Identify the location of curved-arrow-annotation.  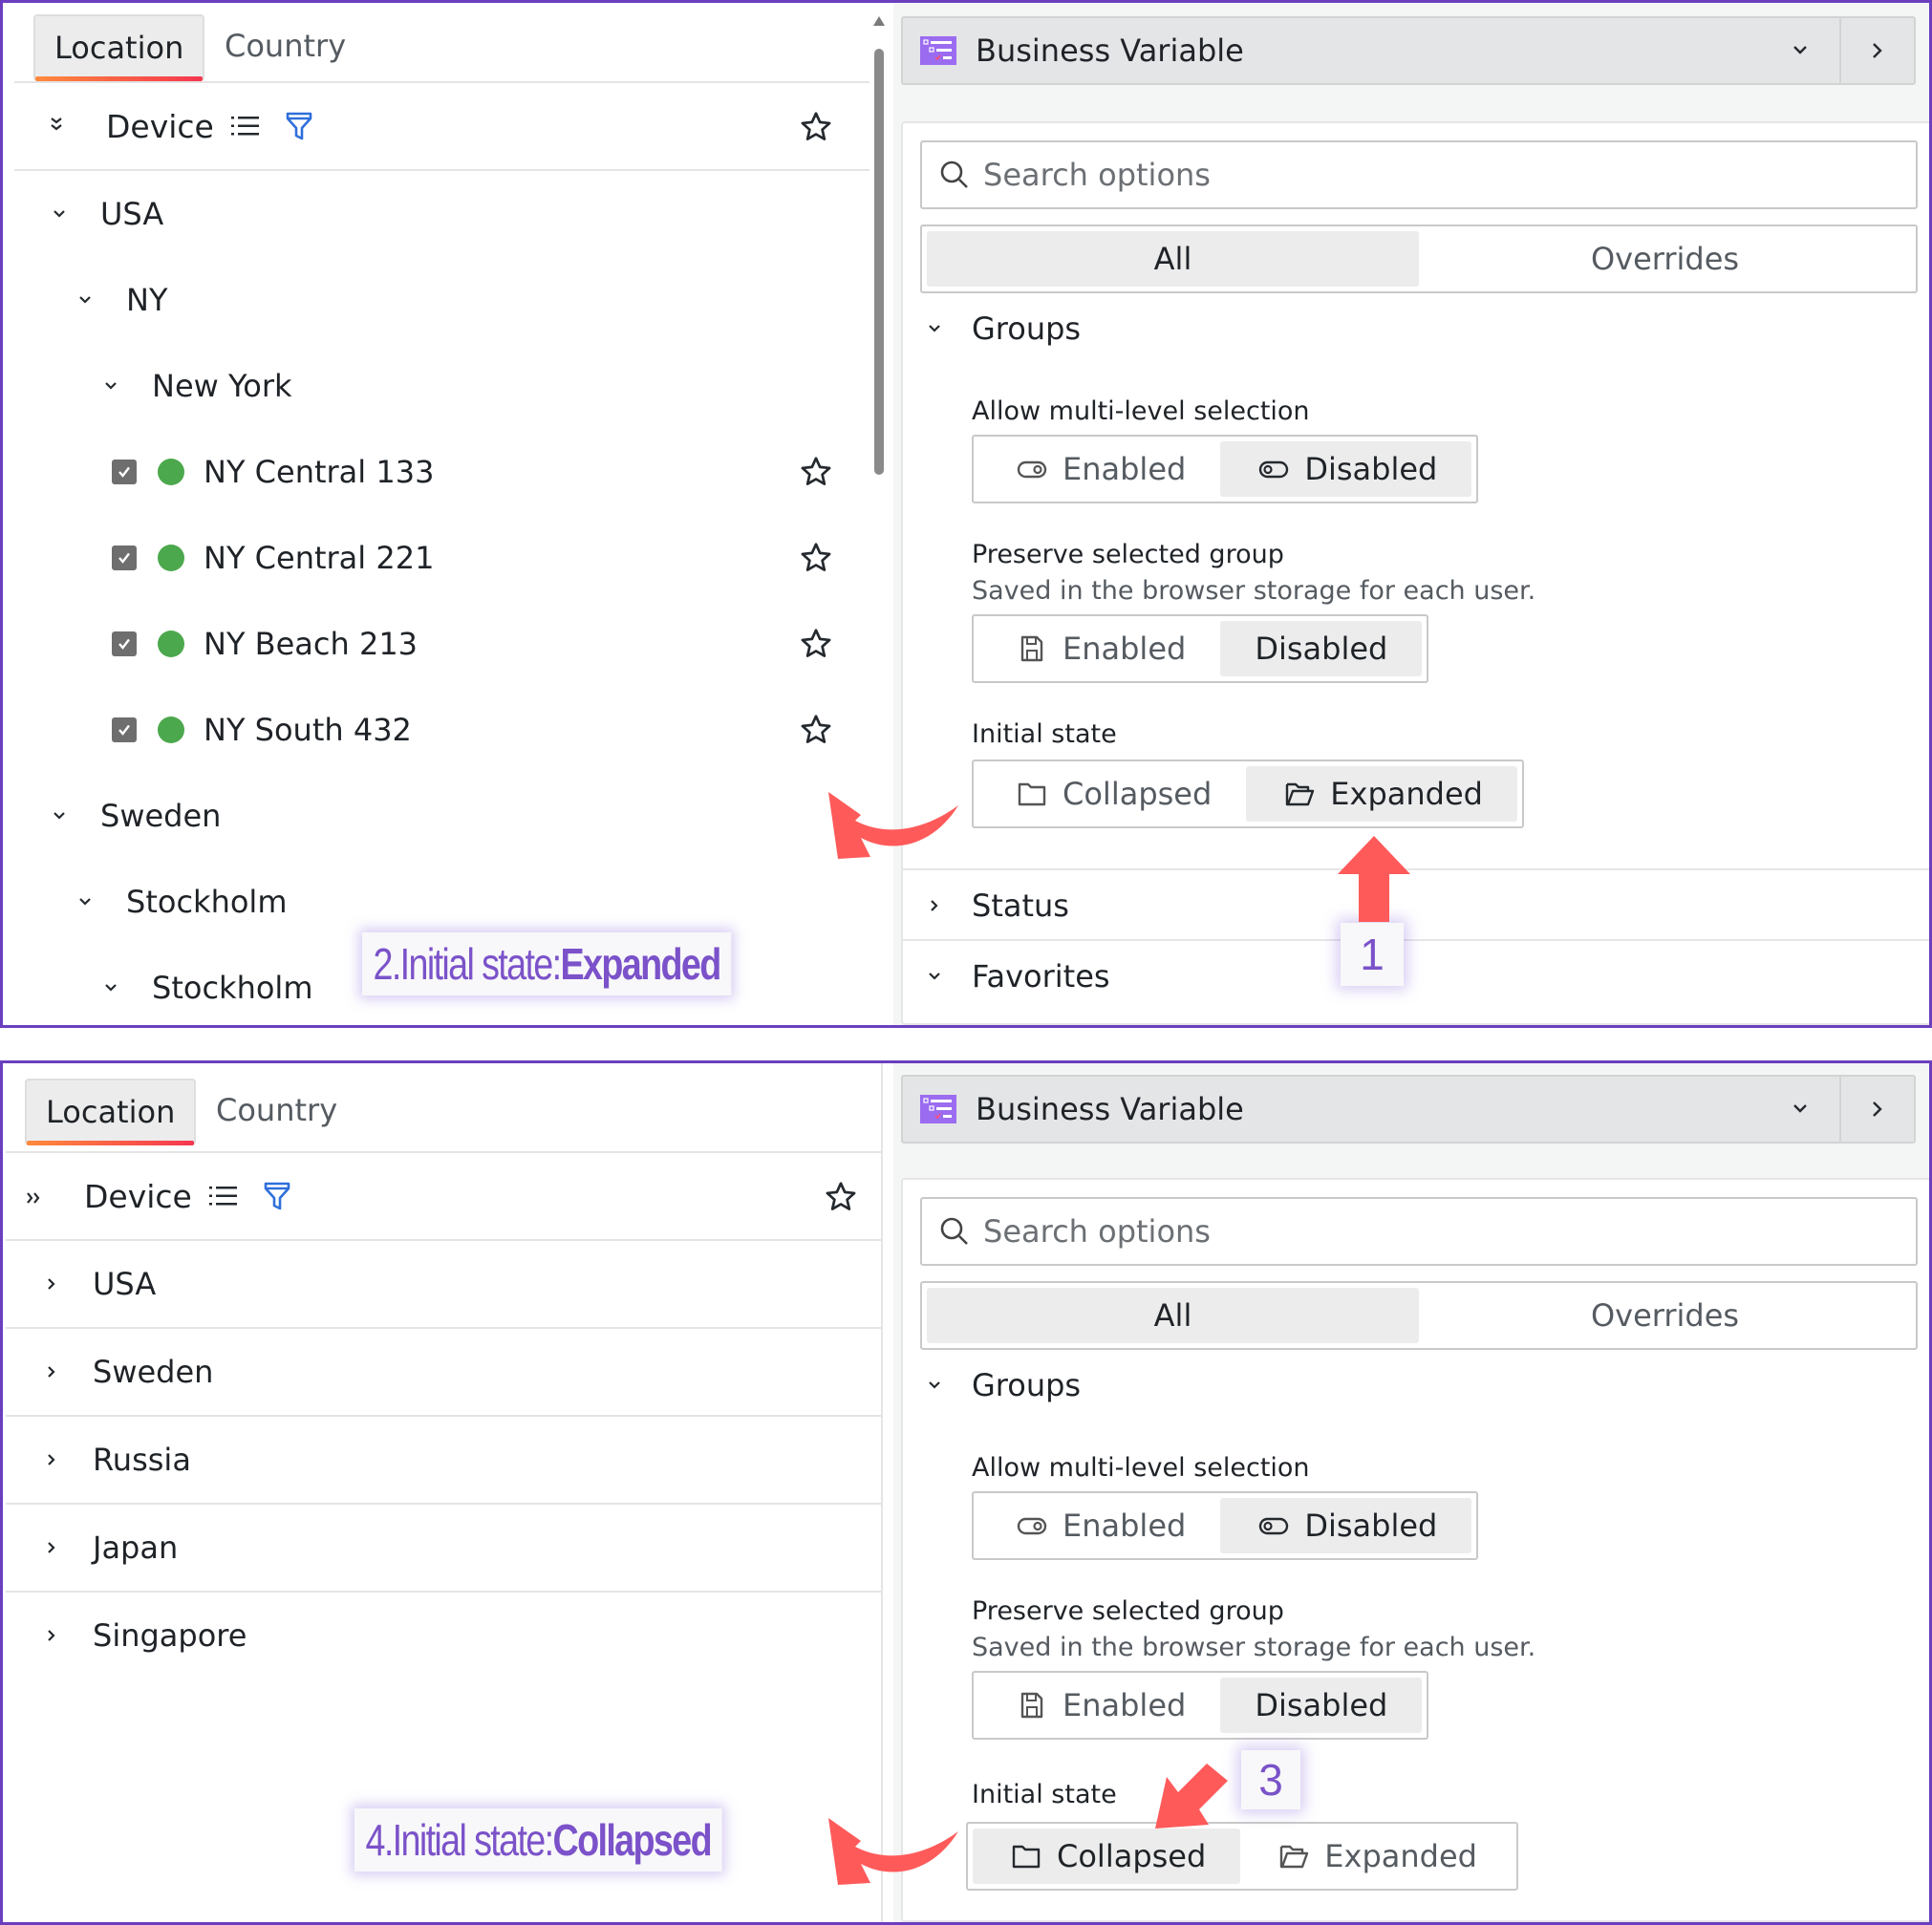
(893, 825).